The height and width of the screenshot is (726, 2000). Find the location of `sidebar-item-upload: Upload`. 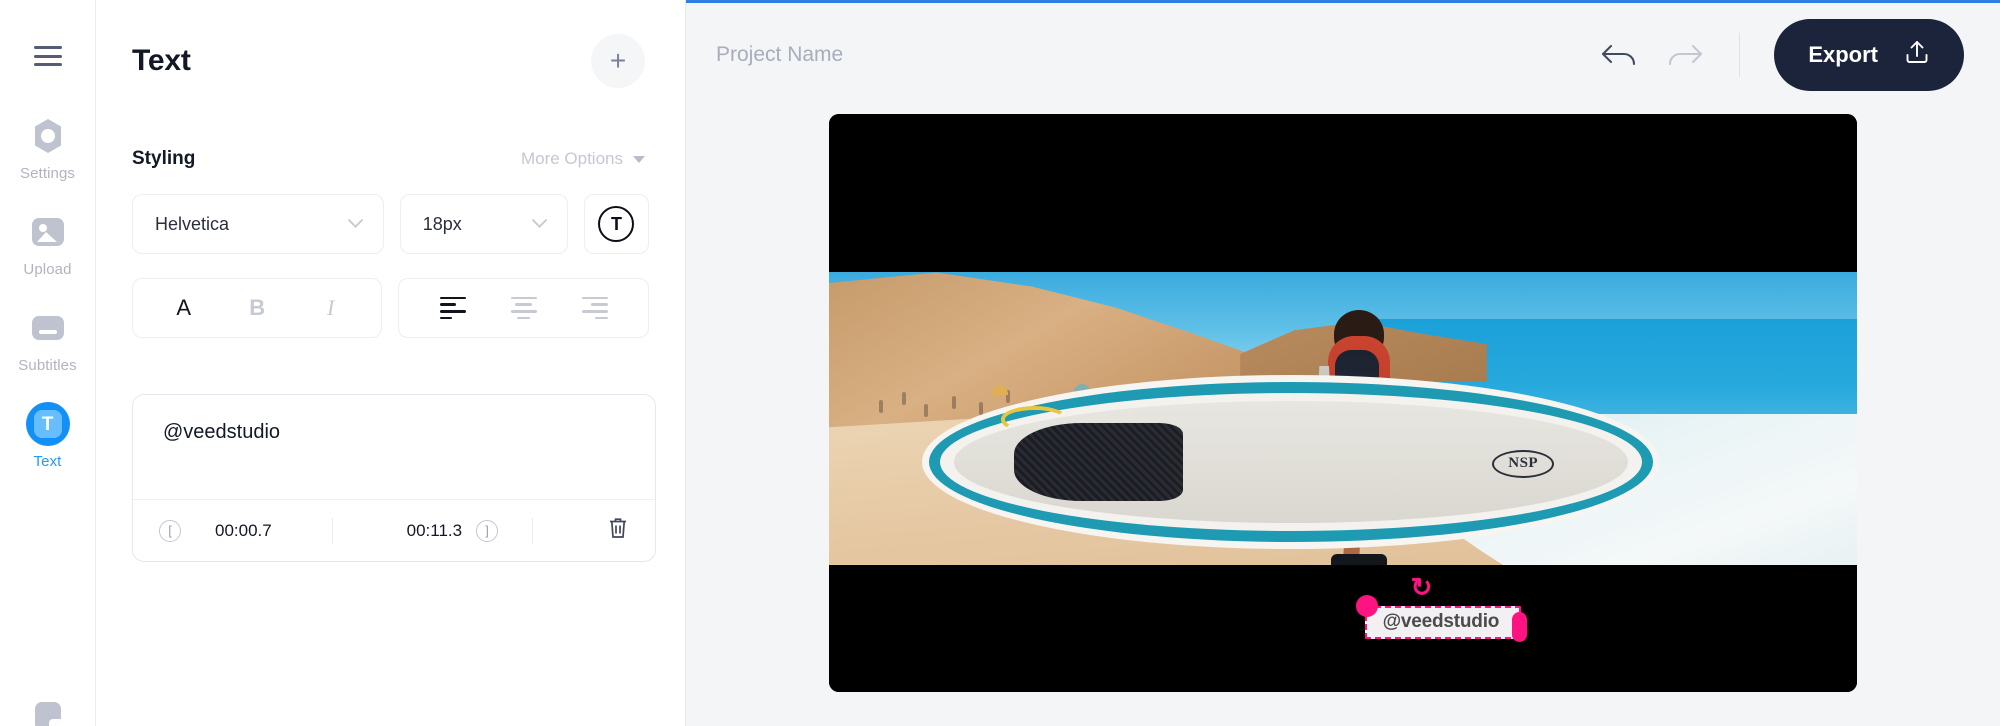

sidebar-item-upload: Upload is located at coordinates (47, 244).